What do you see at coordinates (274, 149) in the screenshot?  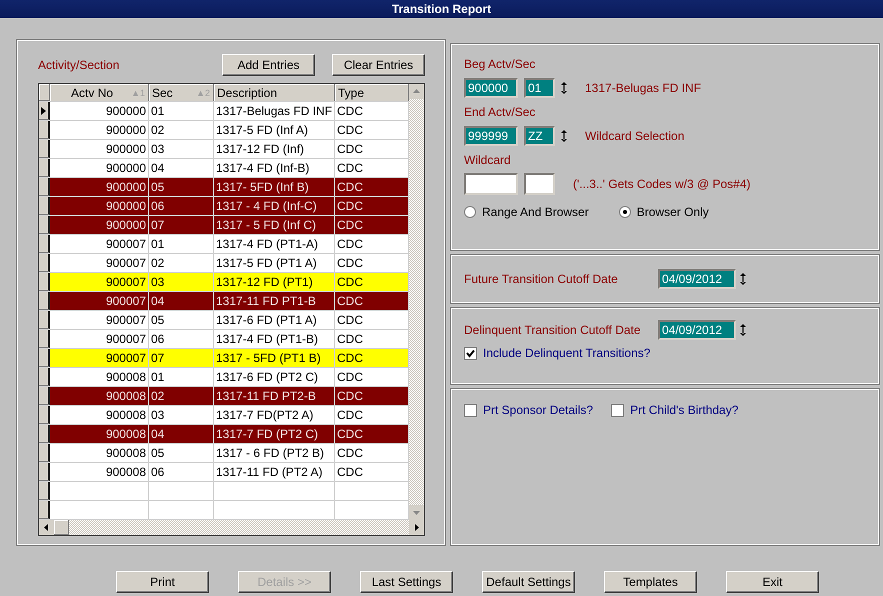 I see `table-cell: 1317-12 FD (Inf)` at bounding box center [274, 149].